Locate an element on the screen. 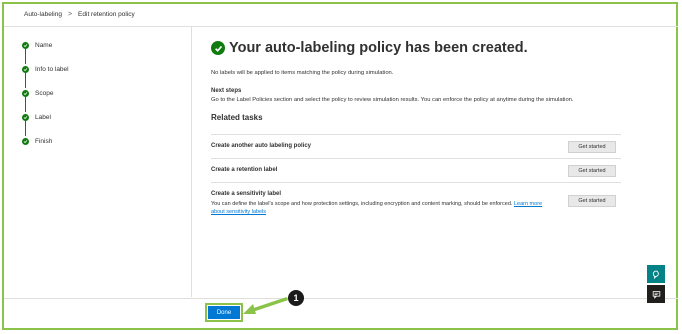 This screenshot has height=334, width=682. breadcrumb-item-edit-retention-policy: Edit retention policy is located at coordinates (106, 14).